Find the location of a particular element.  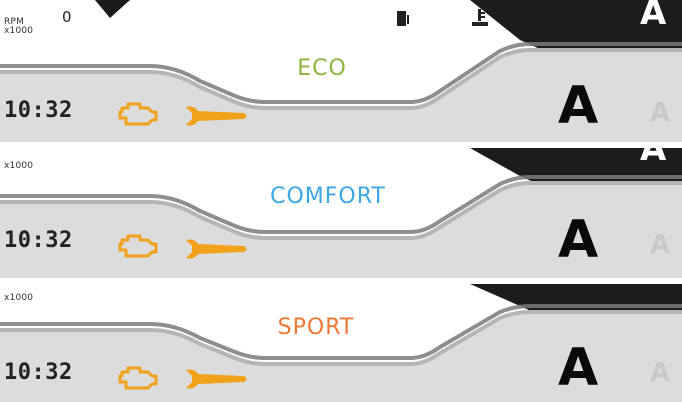

rpm-label: RPM x1000 is located at coordinates (18, 27).